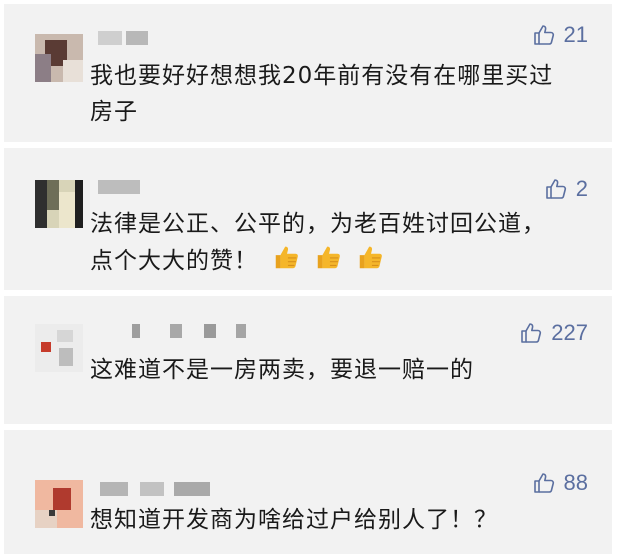 The width and height of the screenshot is (618, 558). What do you see at coordinates (581, 188) in the screenshot?
I see `like-count: 2` at bounding box center [581, 188].